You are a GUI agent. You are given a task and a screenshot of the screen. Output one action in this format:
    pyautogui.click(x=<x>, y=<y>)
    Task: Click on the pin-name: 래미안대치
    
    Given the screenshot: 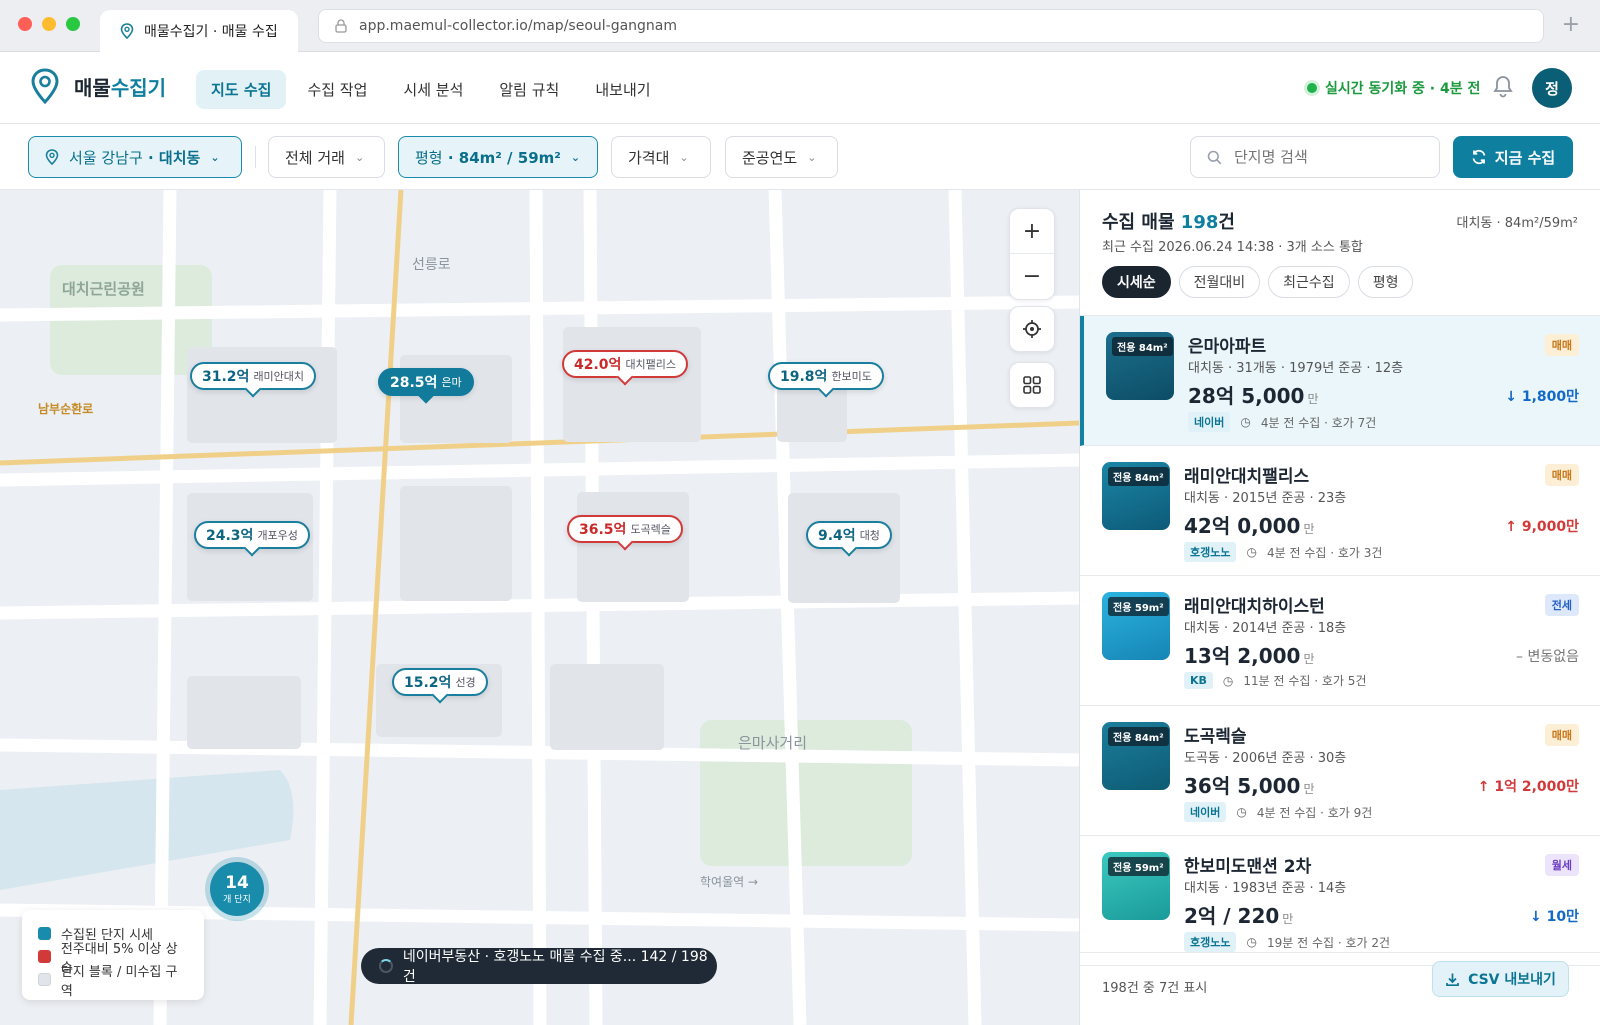 What is the action you would take?
    pyautogui.click(x=279, y=376)
    